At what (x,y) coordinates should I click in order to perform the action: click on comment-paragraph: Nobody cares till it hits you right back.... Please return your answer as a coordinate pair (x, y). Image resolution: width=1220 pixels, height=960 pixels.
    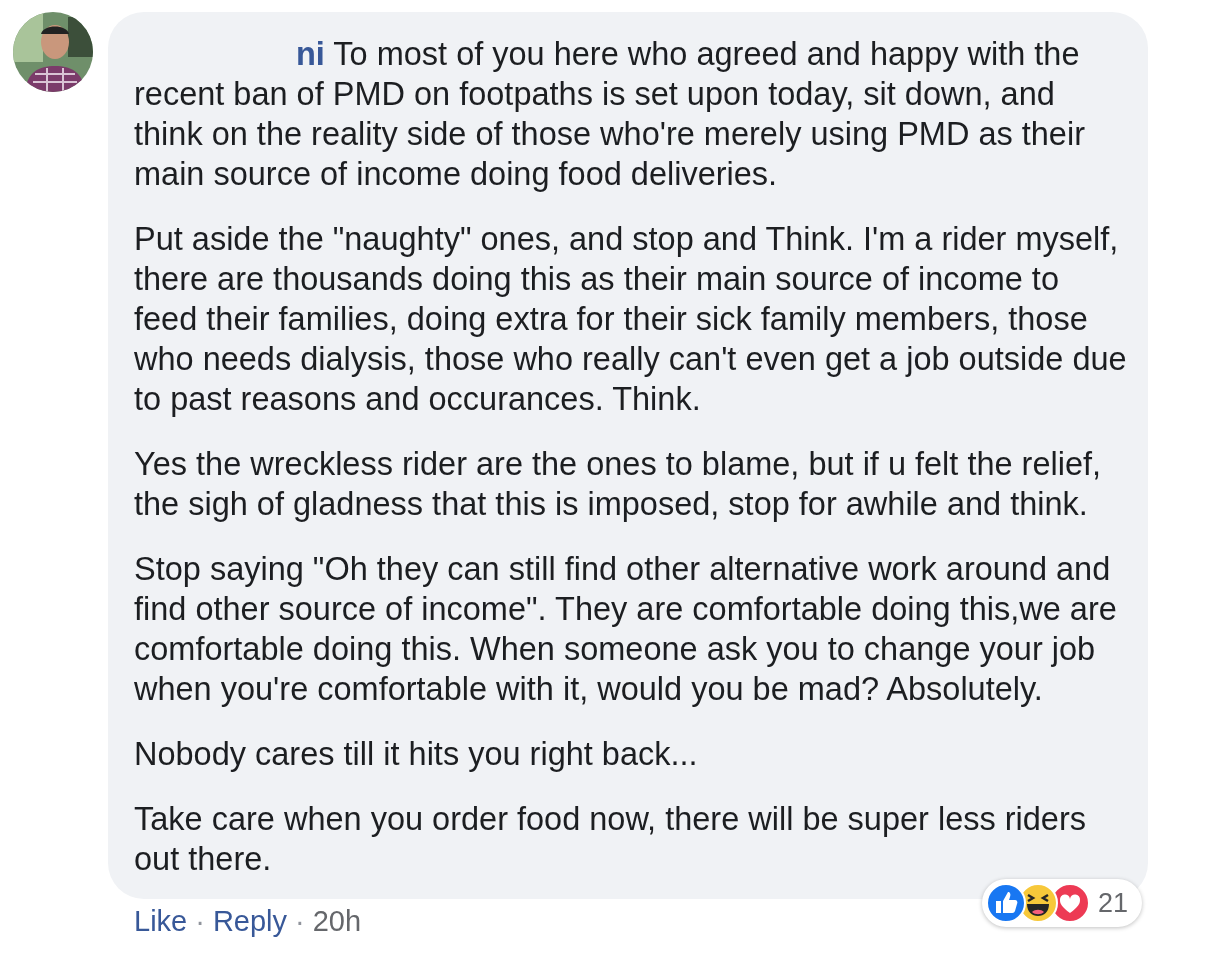
    Looking at the image, I should click on (416, 754).